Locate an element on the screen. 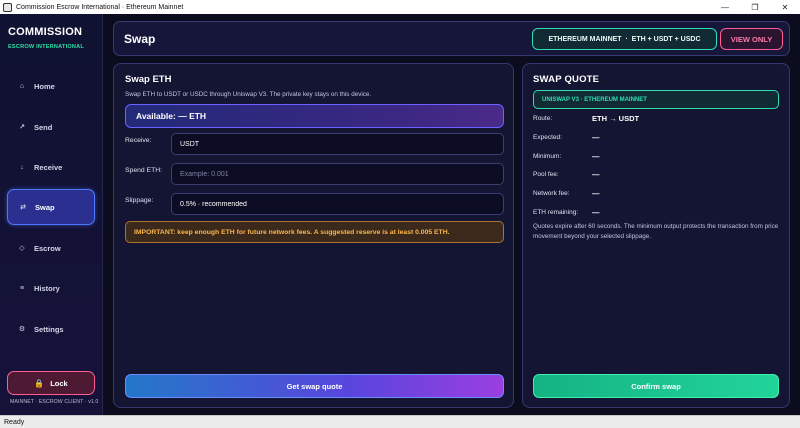 The image size is (800, 428). gear-icon: ⚙ is located at coordinates (22, 329).